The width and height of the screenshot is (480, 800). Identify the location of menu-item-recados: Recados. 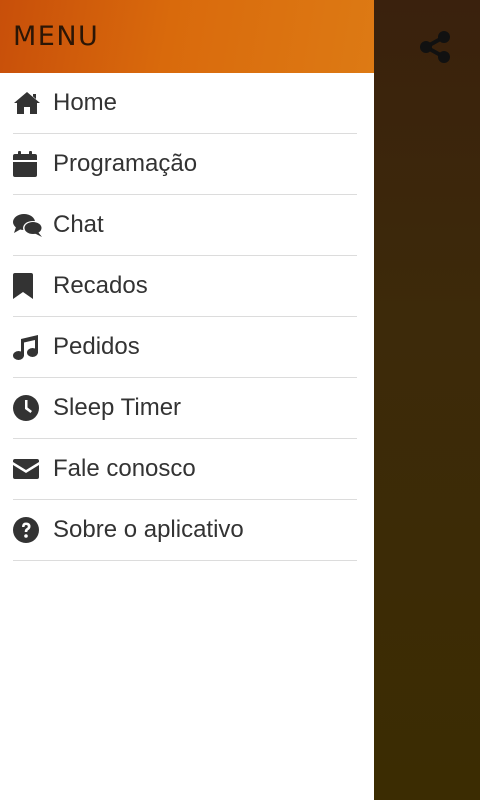
(185, 286).